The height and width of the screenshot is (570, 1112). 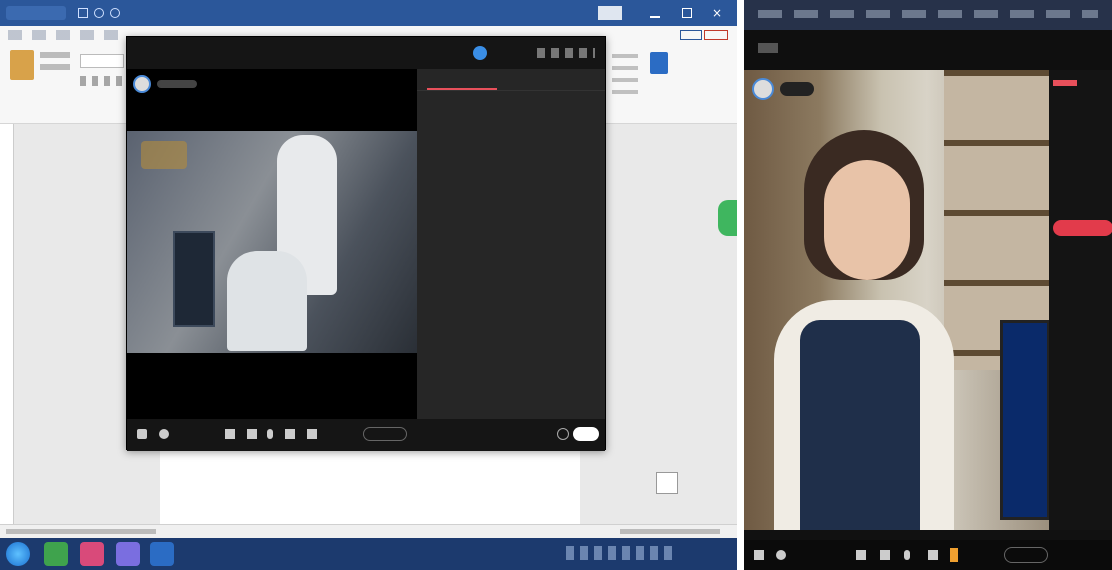 What do you see at coordinates (368, 531) in the screenshot?
I see `status-bar` at bounding box center [368, 531].